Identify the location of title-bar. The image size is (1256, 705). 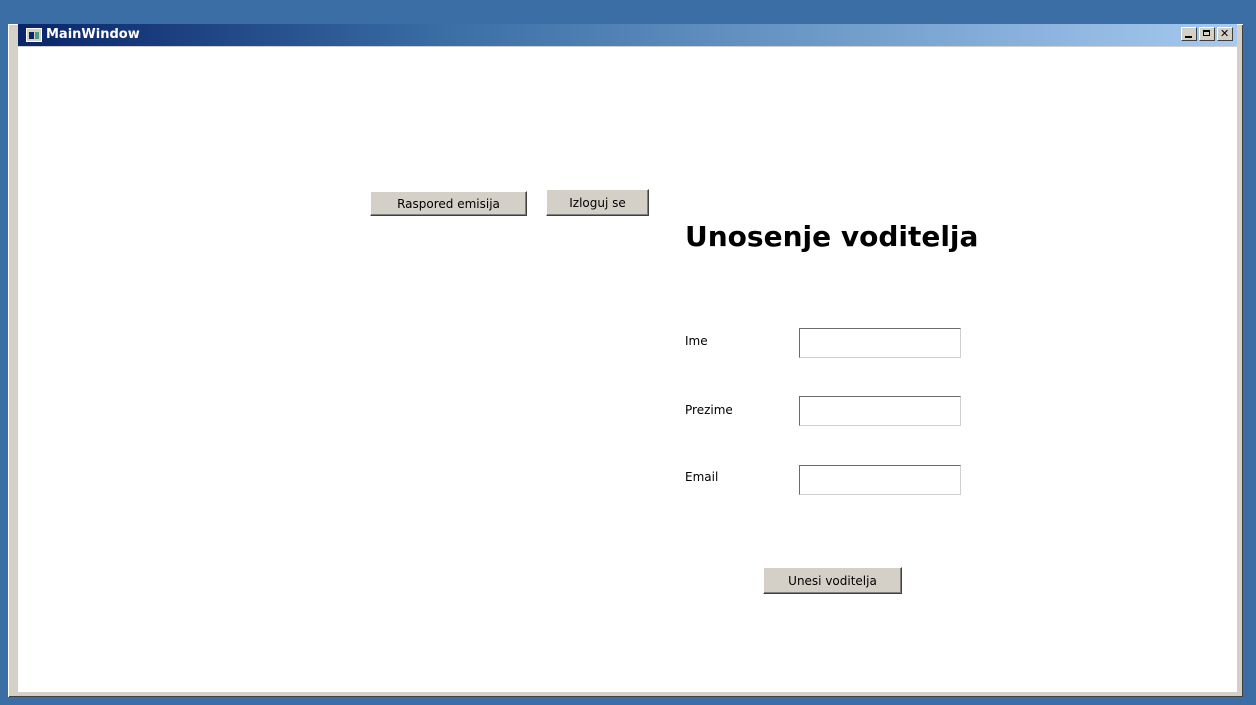
(627, 35).